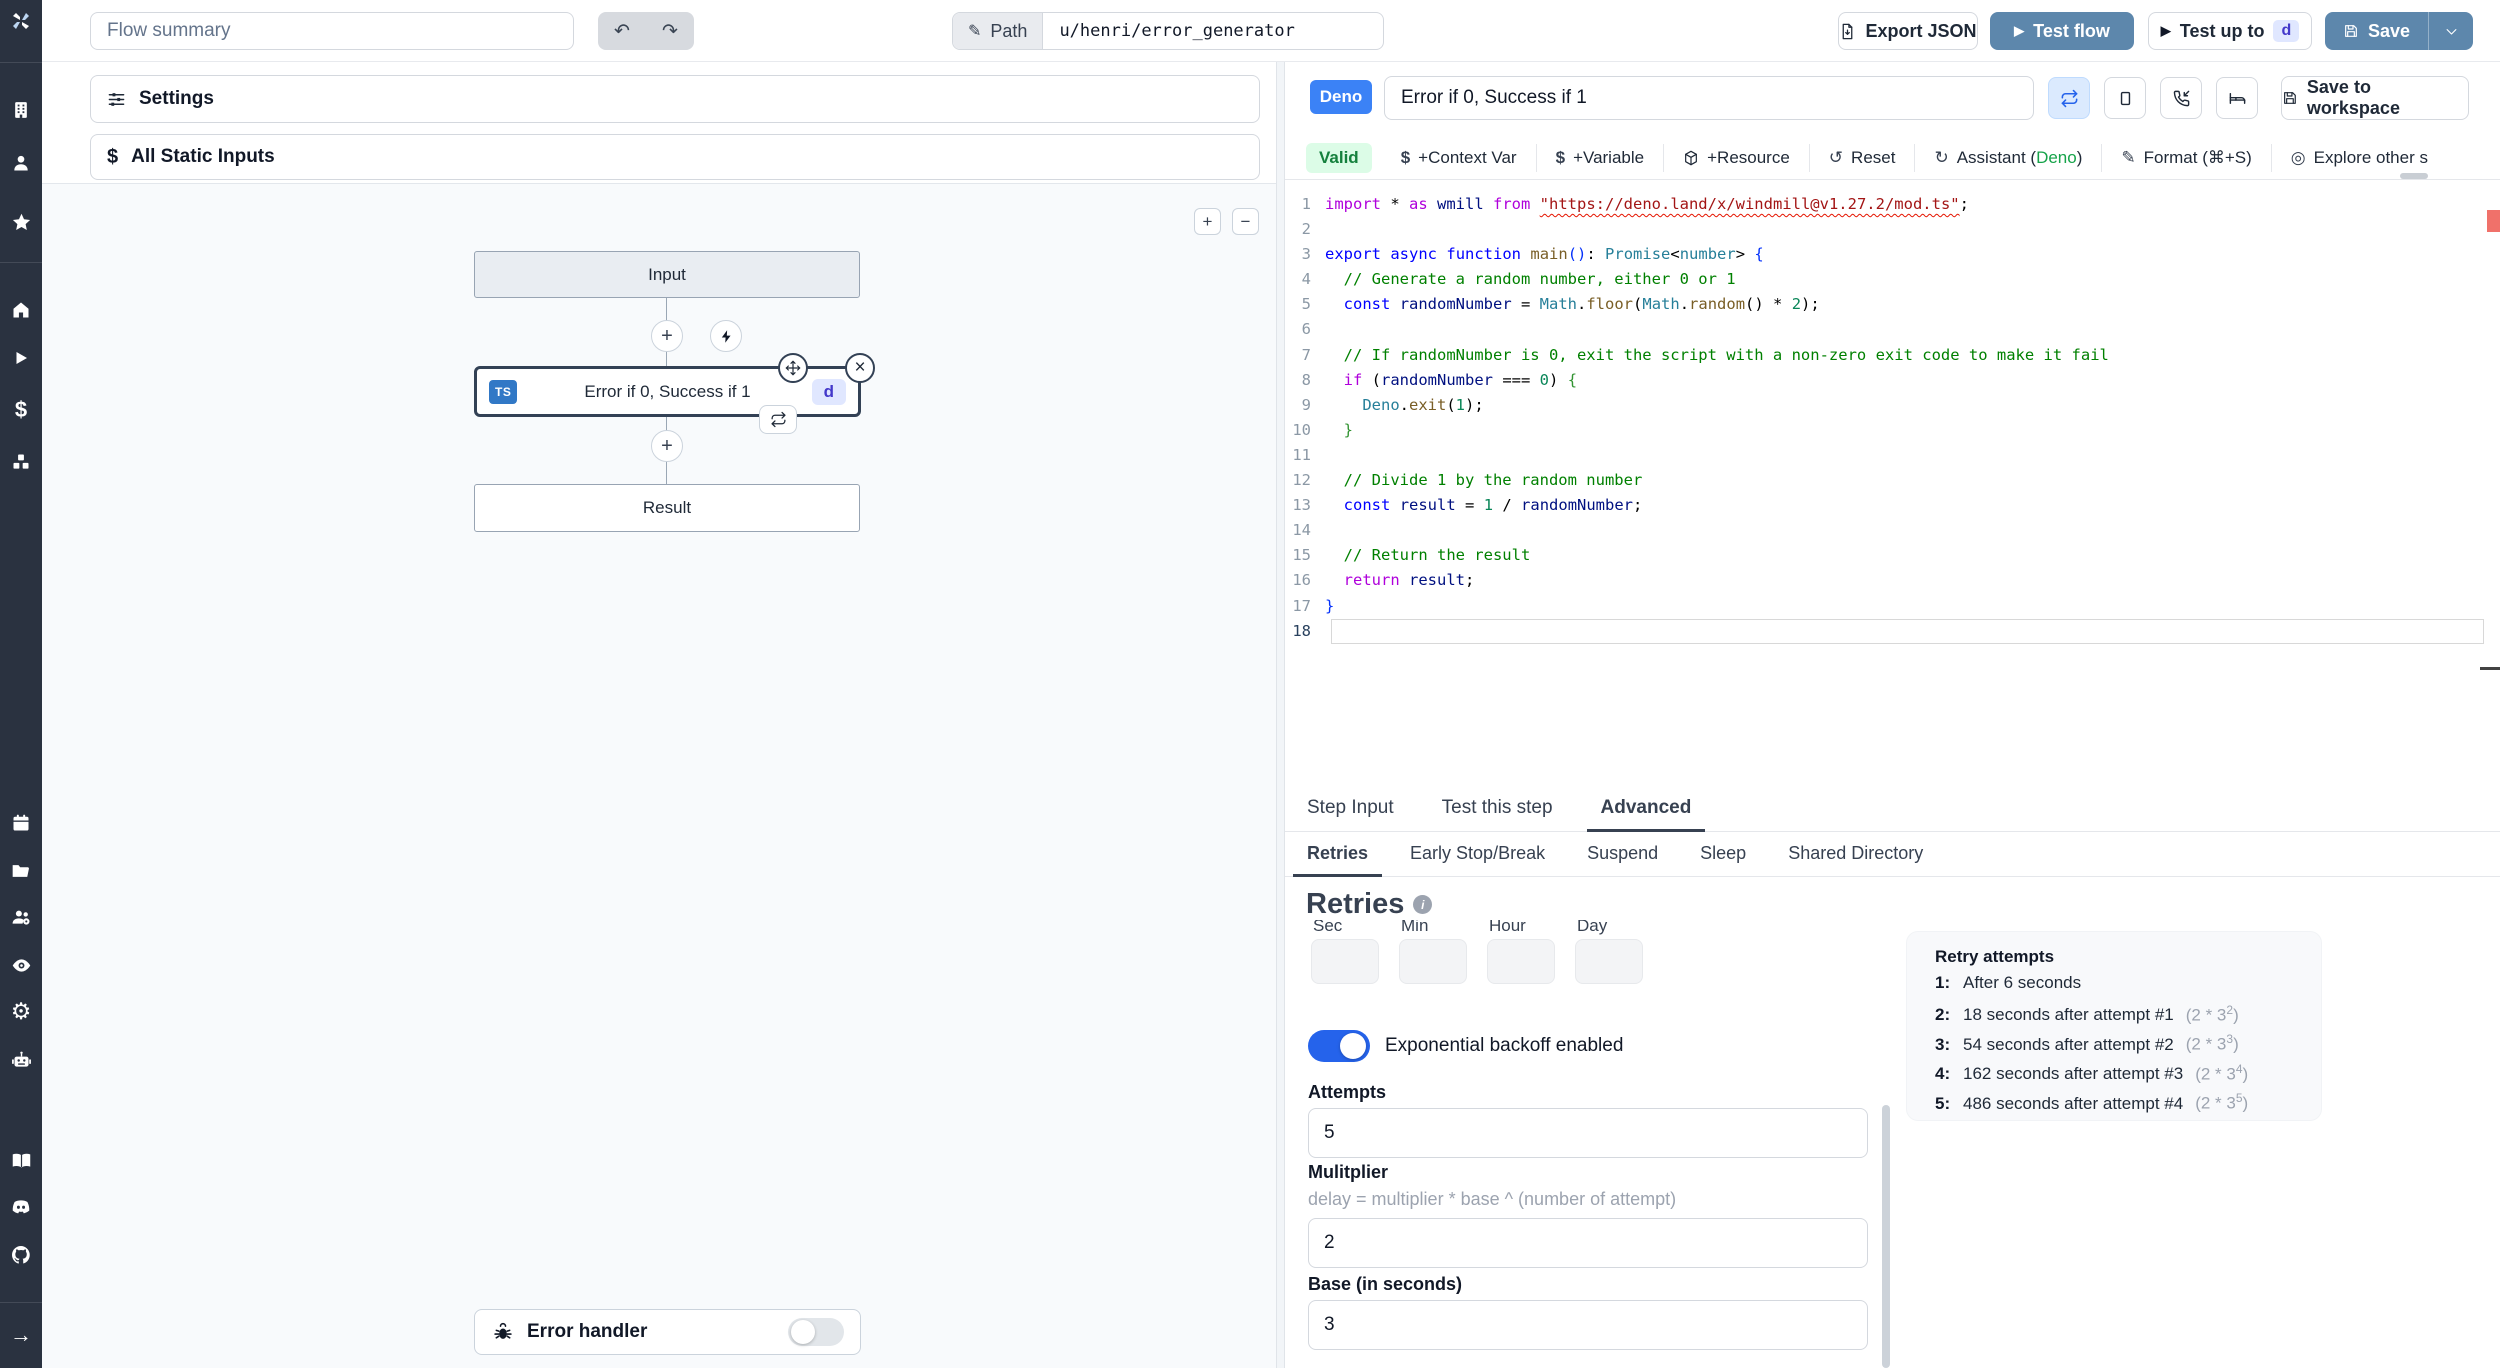 The width and height of the screenshot is (2500, 1368). Describe the element at coordinates (1892, 530) in the screenshot. I see `code-line: 14` at that location.